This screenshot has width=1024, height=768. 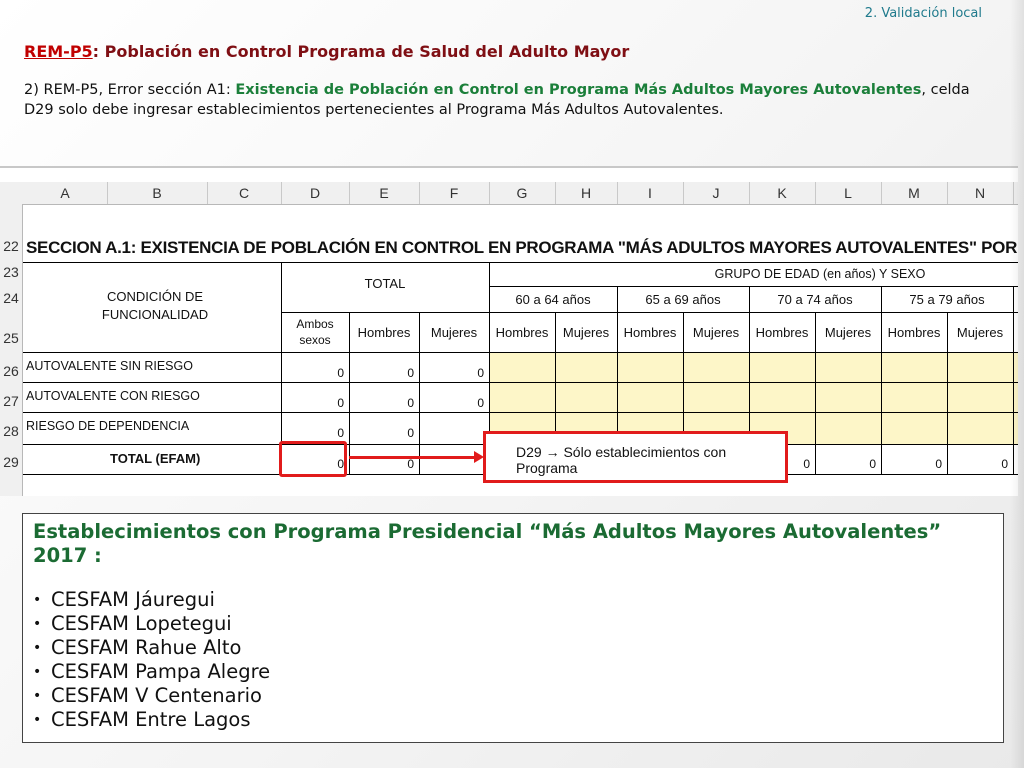 What do you see at coordinates (513, 720) in the screenshot?
I see `list-item: CESFAM Entre Lagos` at bounding box center [513, 720].